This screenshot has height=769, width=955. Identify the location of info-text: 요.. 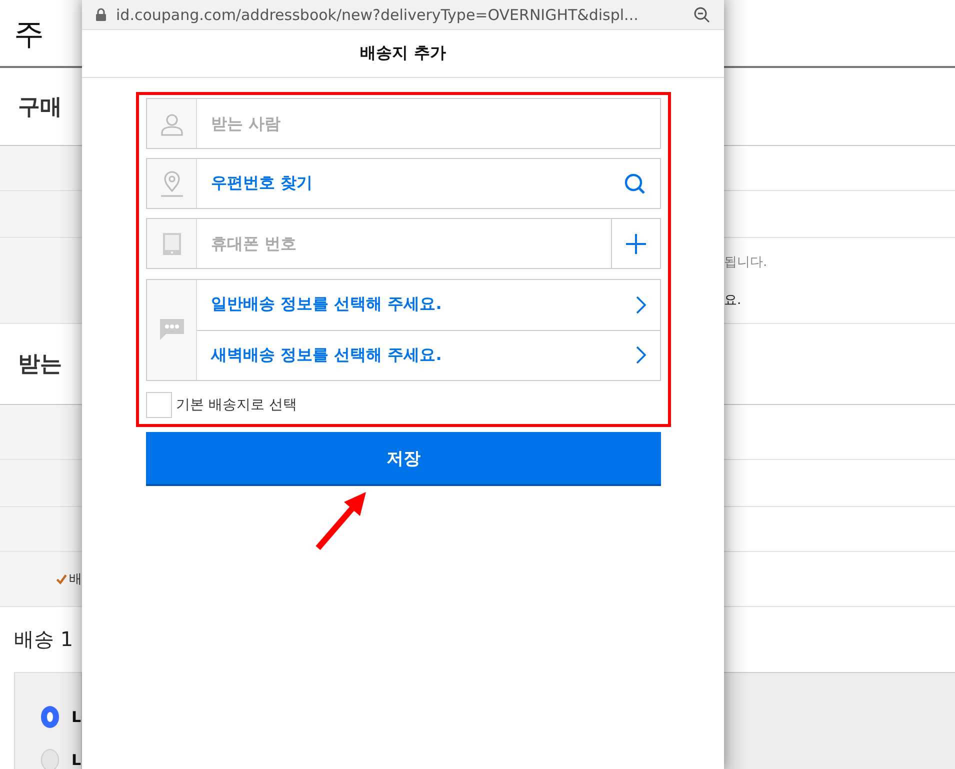
(733, 300).